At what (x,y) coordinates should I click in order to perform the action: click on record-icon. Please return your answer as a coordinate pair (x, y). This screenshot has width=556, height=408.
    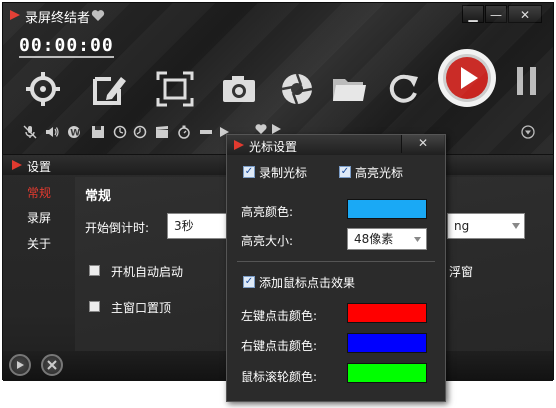
    Looking at the image, I should click on (467, 78).